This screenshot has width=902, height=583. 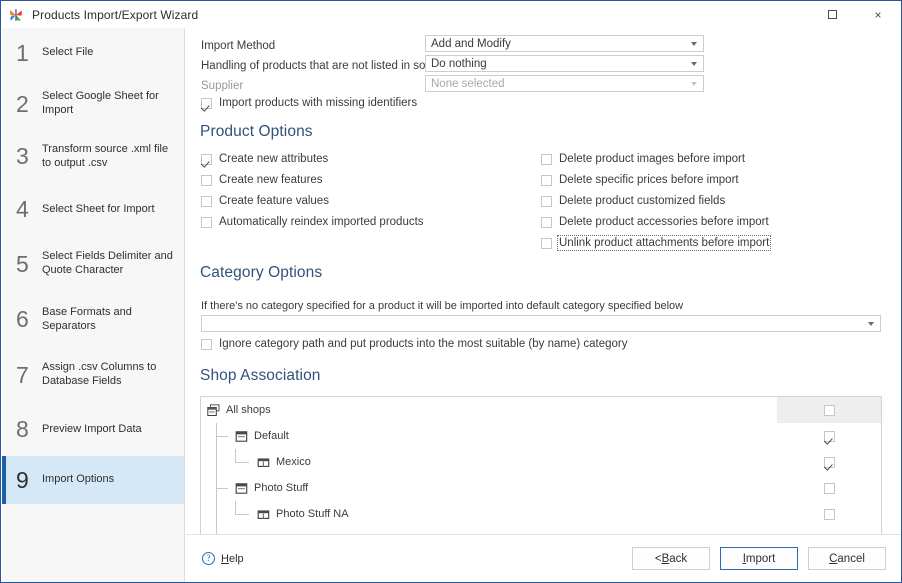 I want to click on step-number: 3, so click(x=22, y=156).